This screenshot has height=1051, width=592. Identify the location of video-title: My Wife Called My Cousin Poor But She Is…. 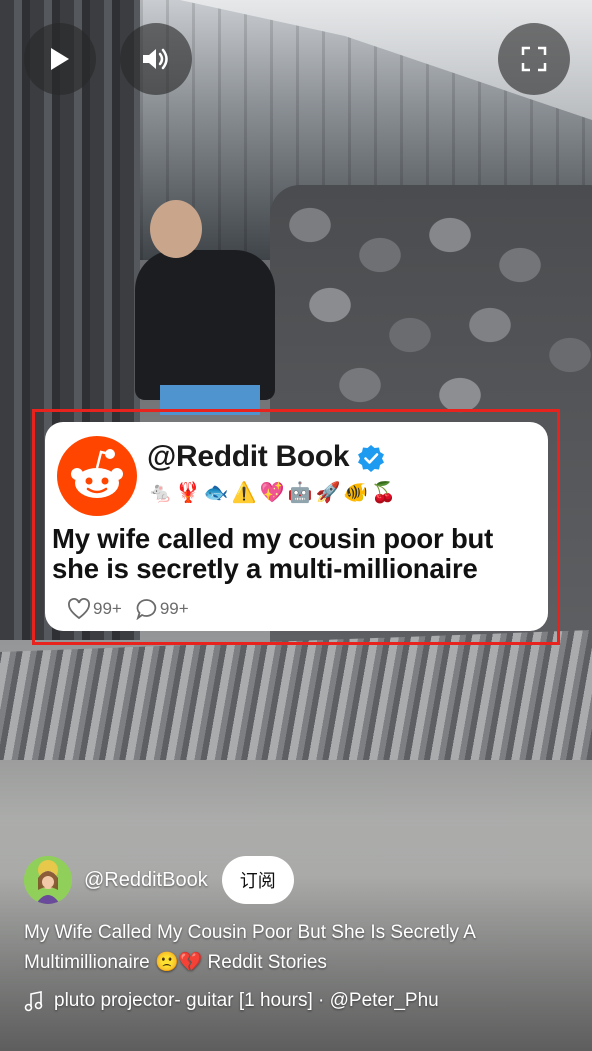
(294, 948).